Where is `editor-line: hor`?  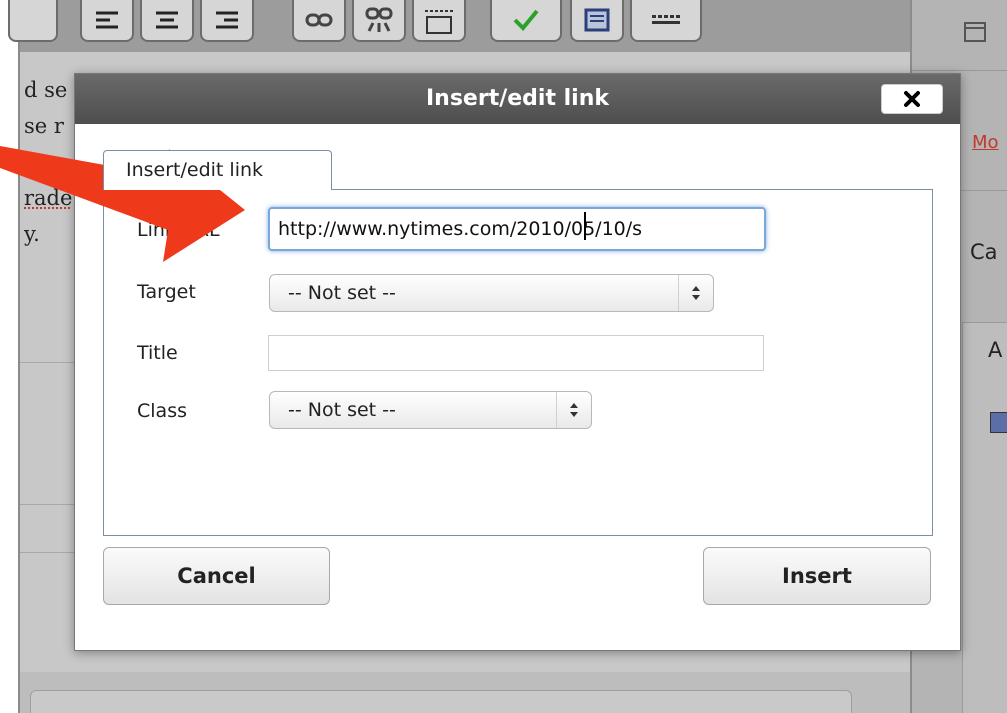
editor-line: hor is located at coordinates (42, 162).